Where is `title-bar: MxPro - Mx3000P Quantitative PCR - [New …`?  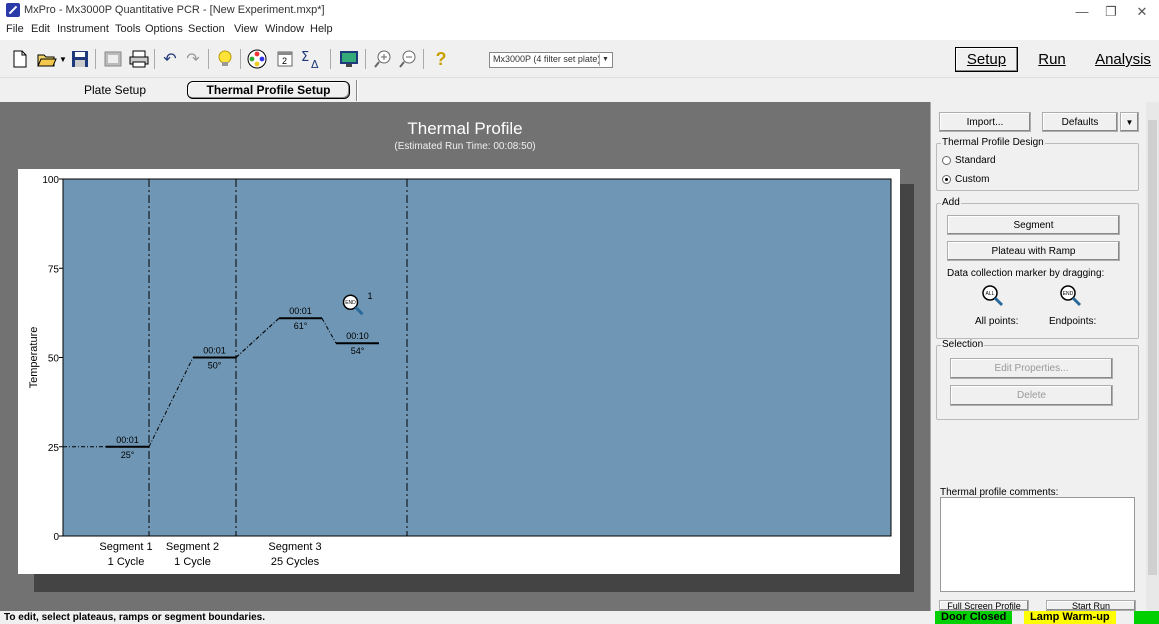
title-bar: MxPro - Mx3000P Quantitative PCR - [New … is located at coordinates (579, 10).